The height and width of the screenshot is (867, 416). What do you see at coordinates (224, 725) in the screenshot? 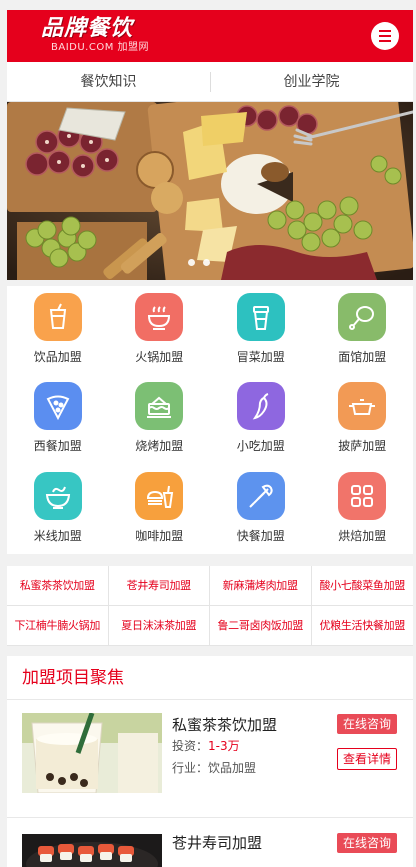
I see `project-name: 私蜜茶茶饮加盟` at bounding box center [224, 725].